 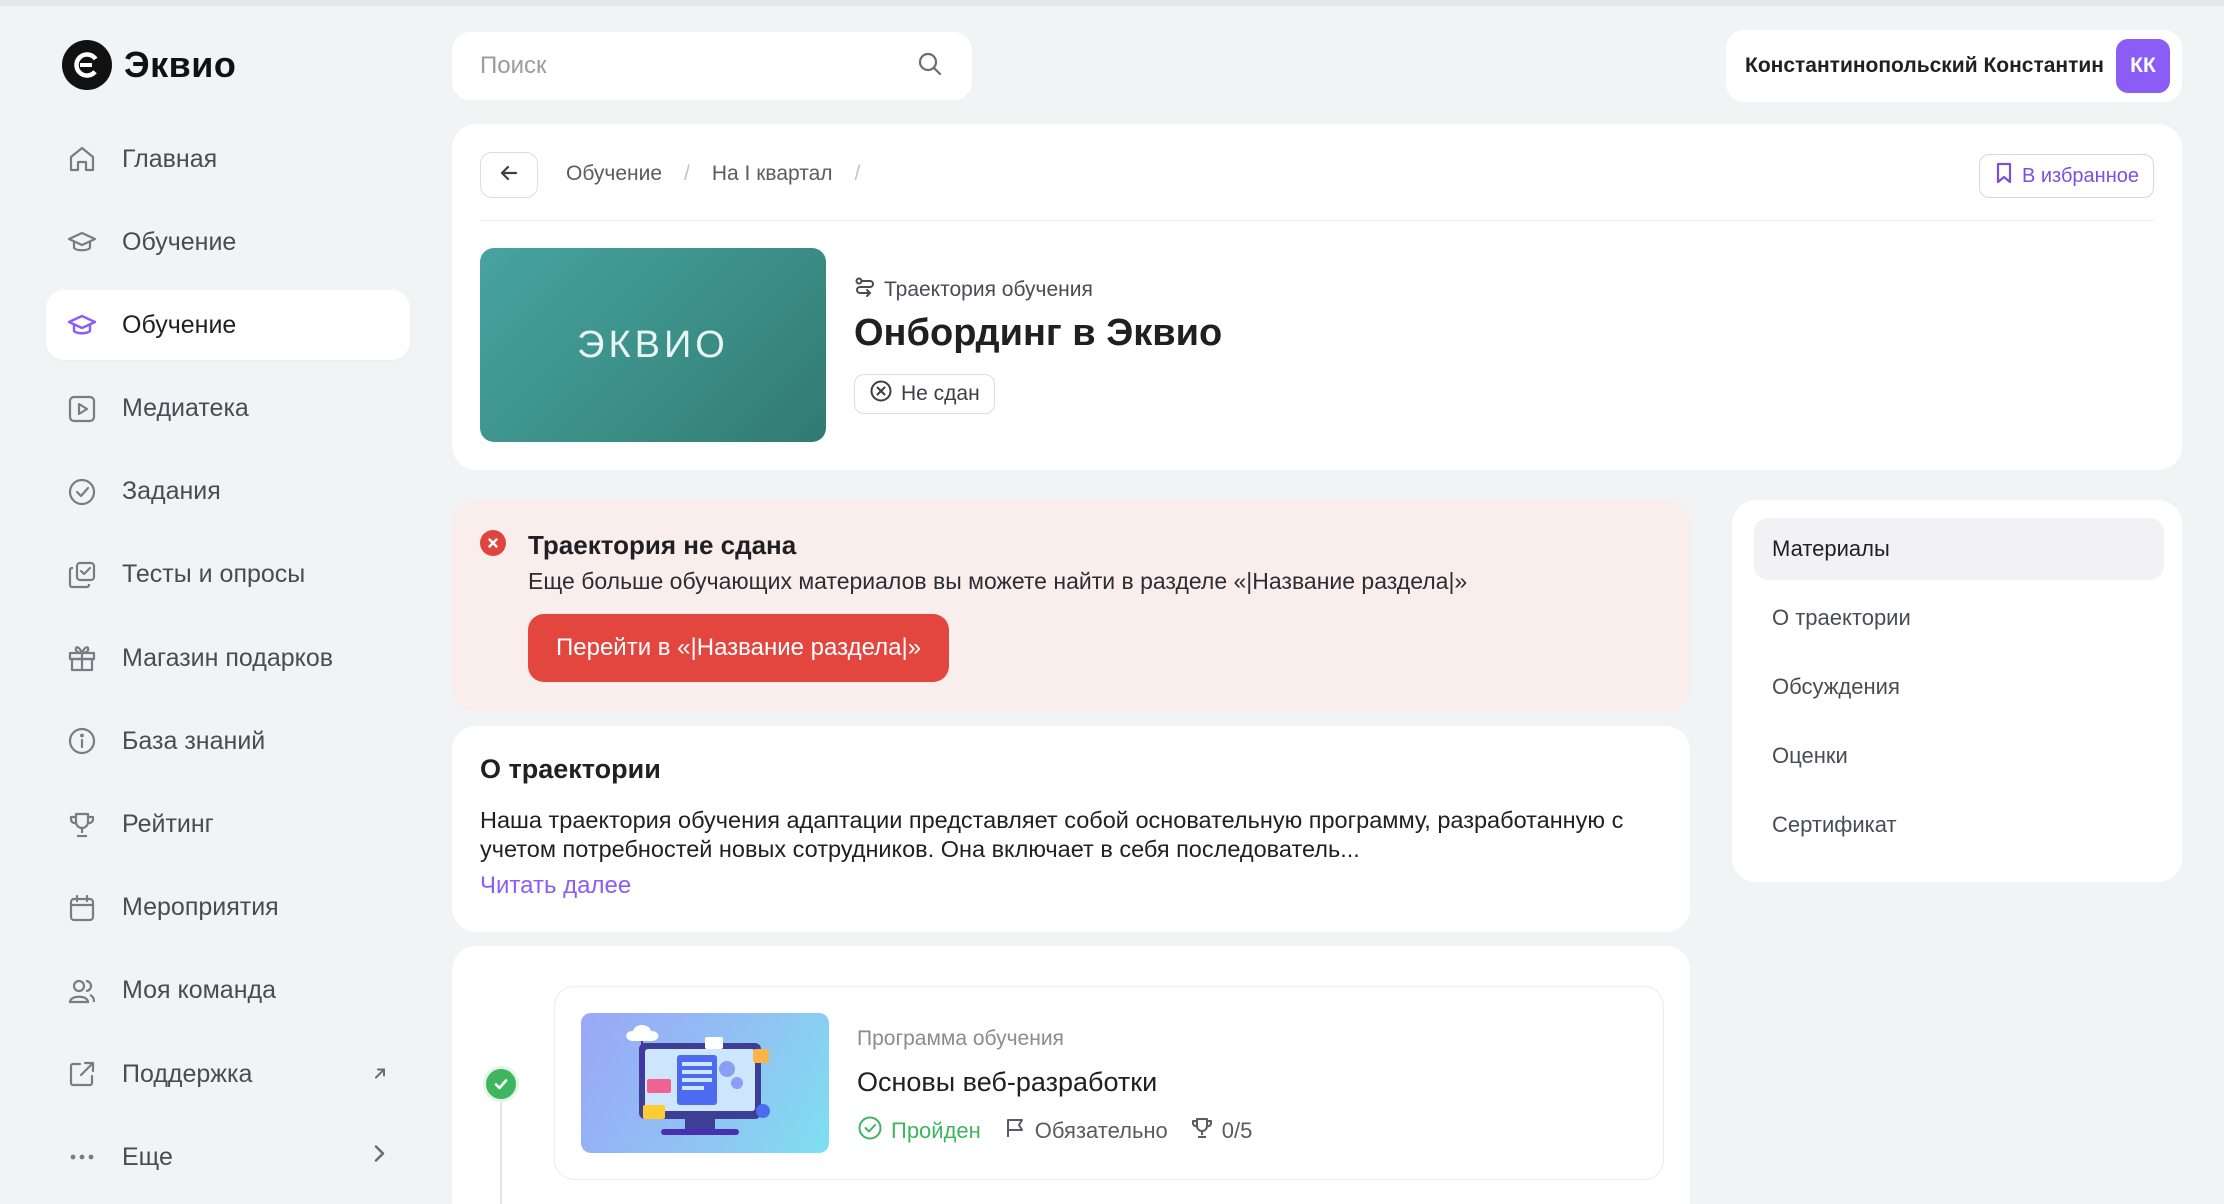 I want to click on avatar: КК, so click(x=2143, y=66).